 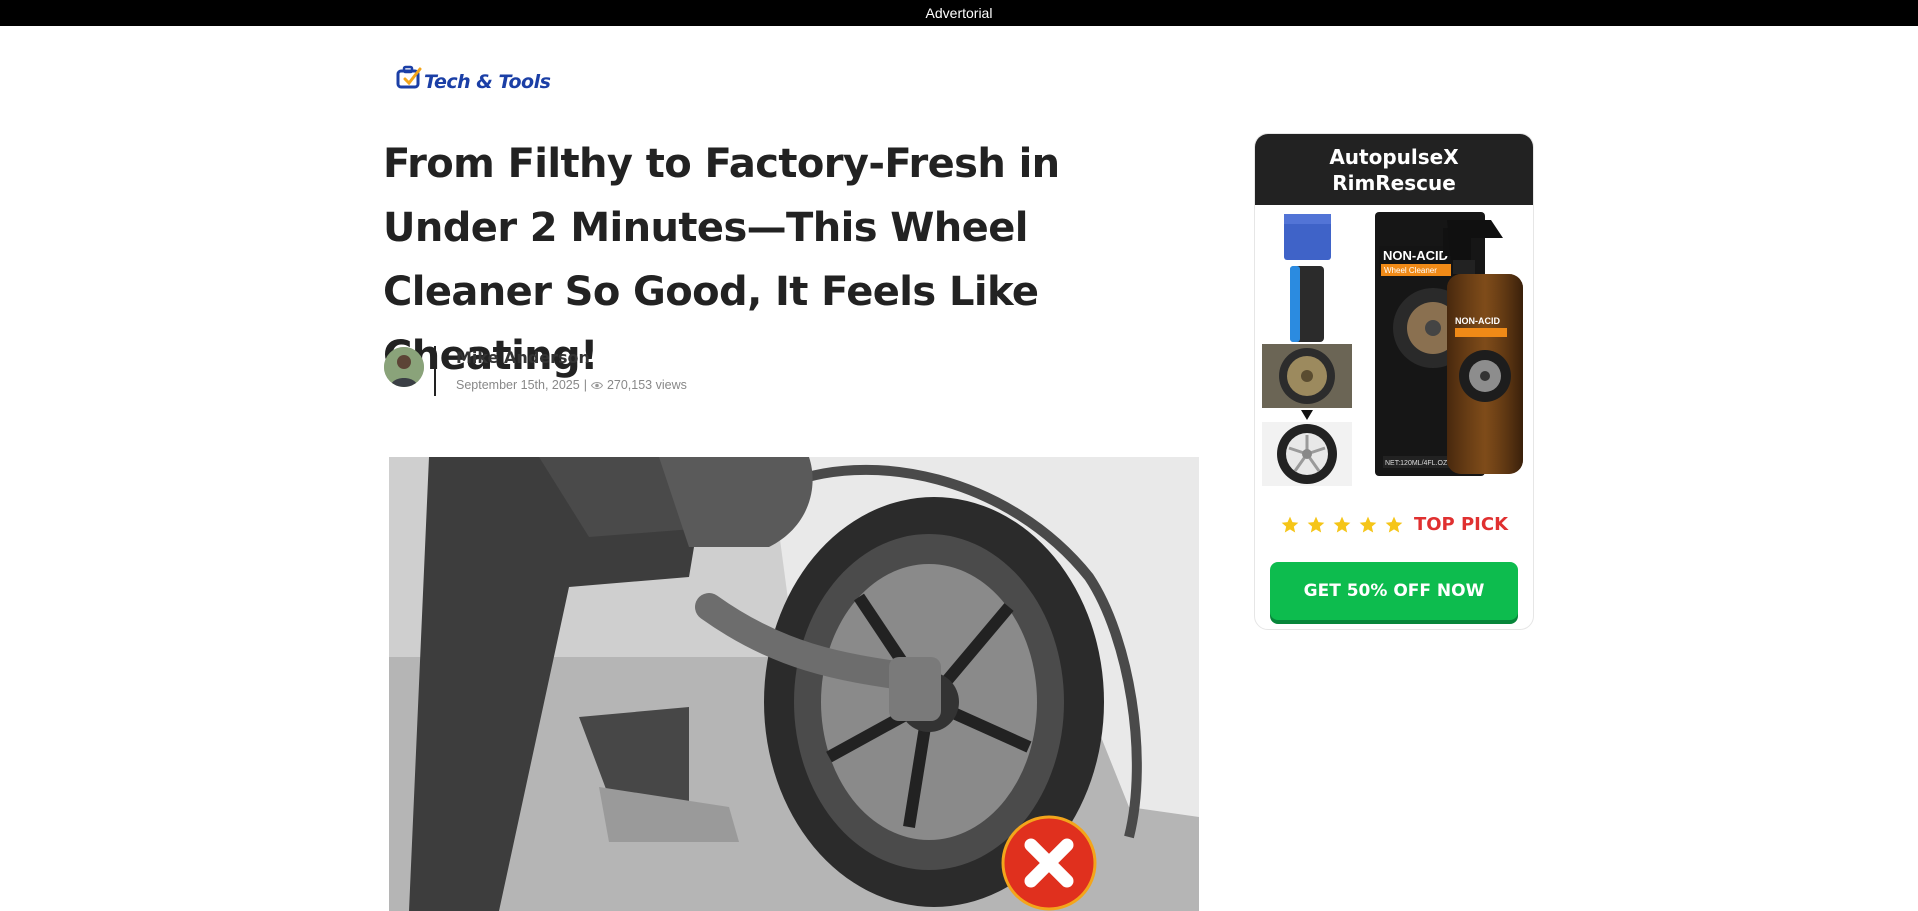 I want to click on box-net: NET:120ML/4FL.OZ, so click(x=1416, y=463).